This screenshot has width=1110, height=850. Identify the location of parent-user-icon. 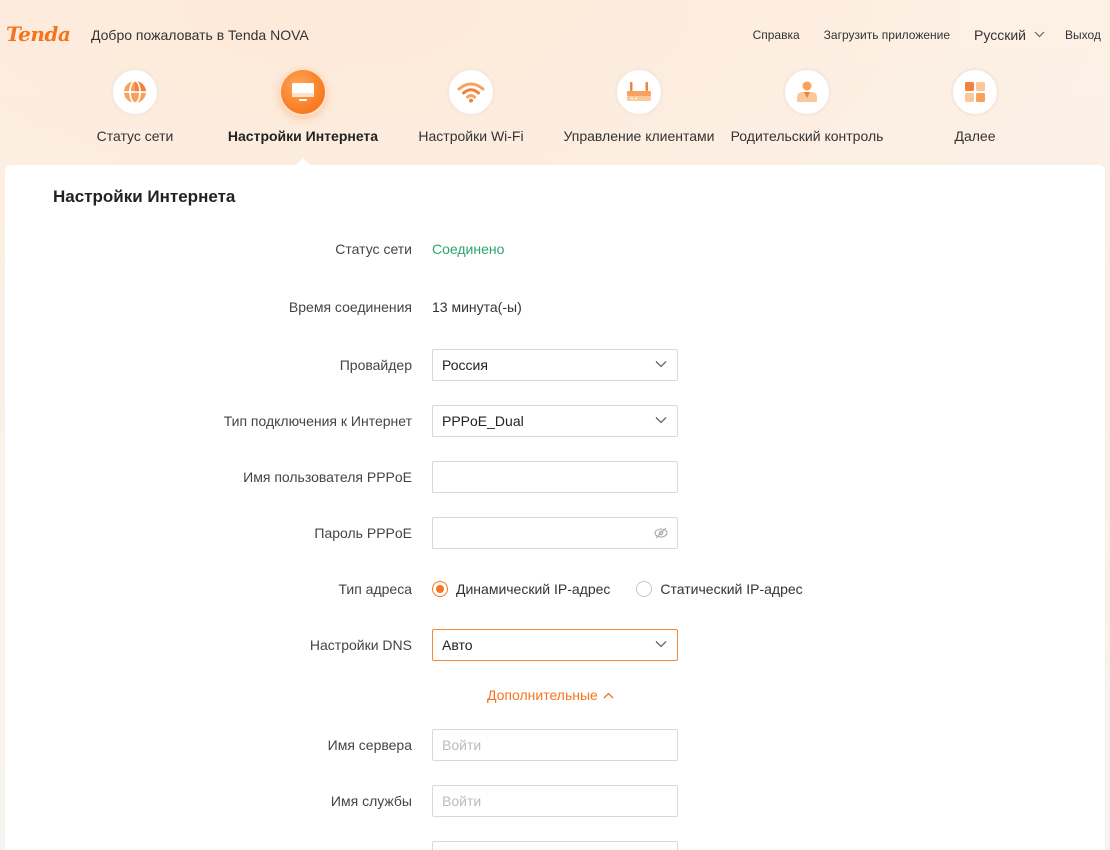
(807, 91).